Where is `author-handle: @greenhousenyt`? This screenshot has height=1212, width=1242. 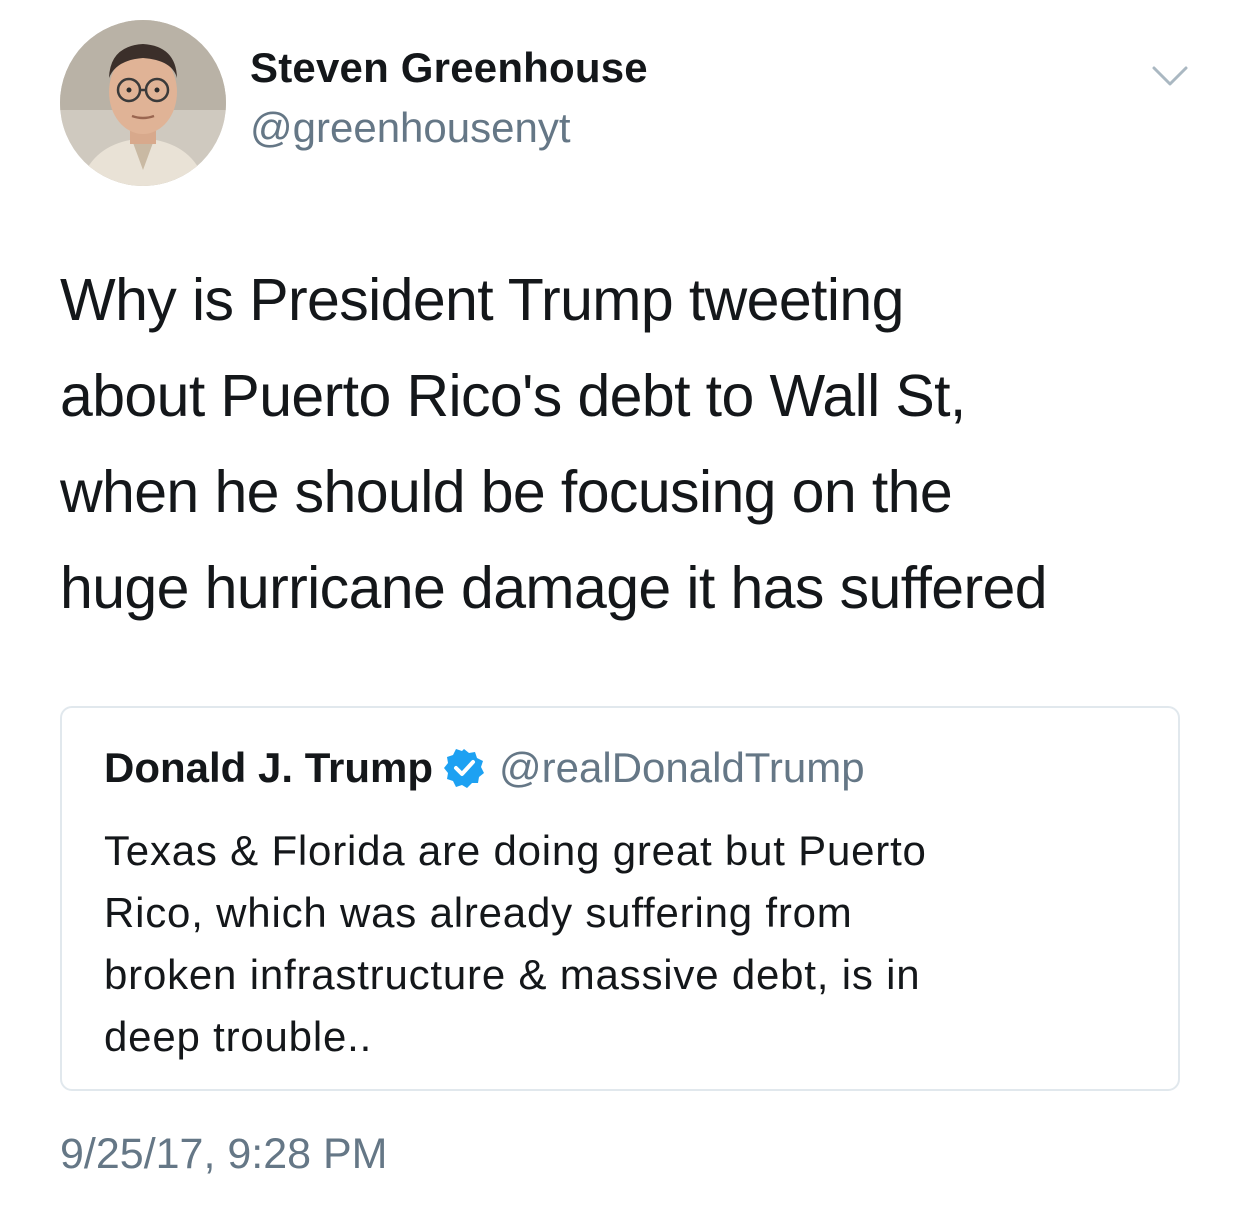 author-handle: @greenhousenyt is located at coordinates (410, 128).